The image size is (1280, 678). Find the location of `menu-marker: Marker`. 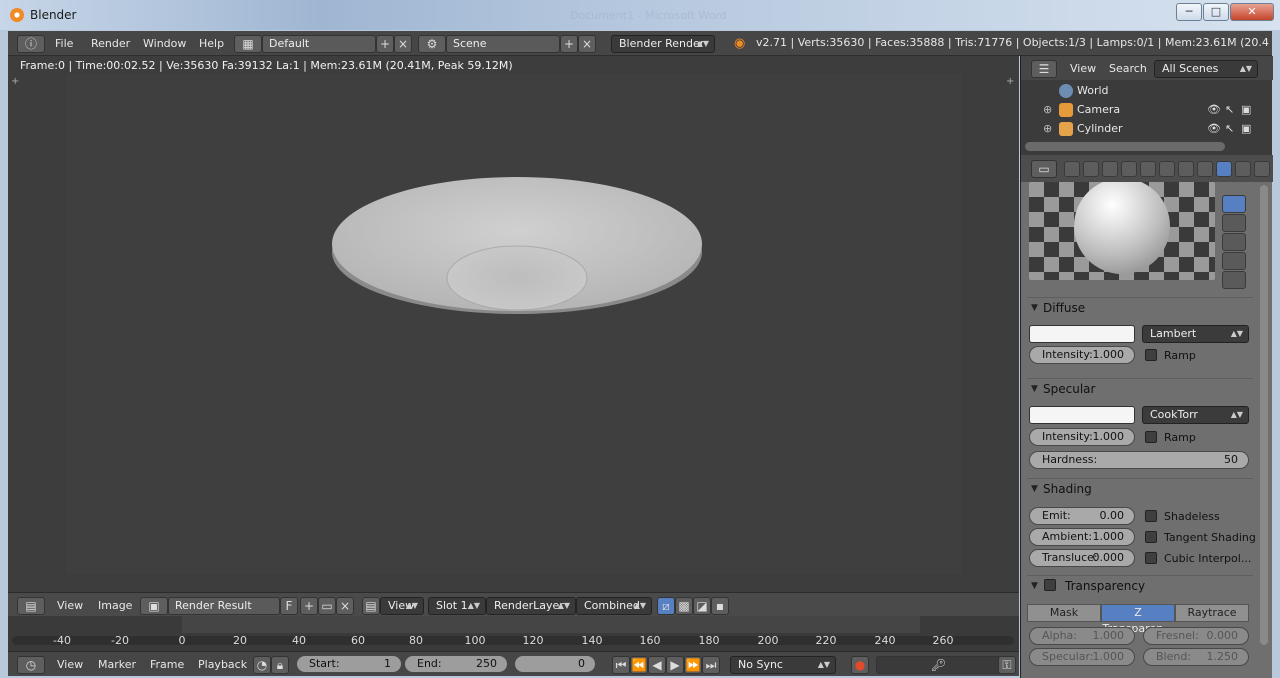

menu-marker: Marker is located at coordinates (117, 665).